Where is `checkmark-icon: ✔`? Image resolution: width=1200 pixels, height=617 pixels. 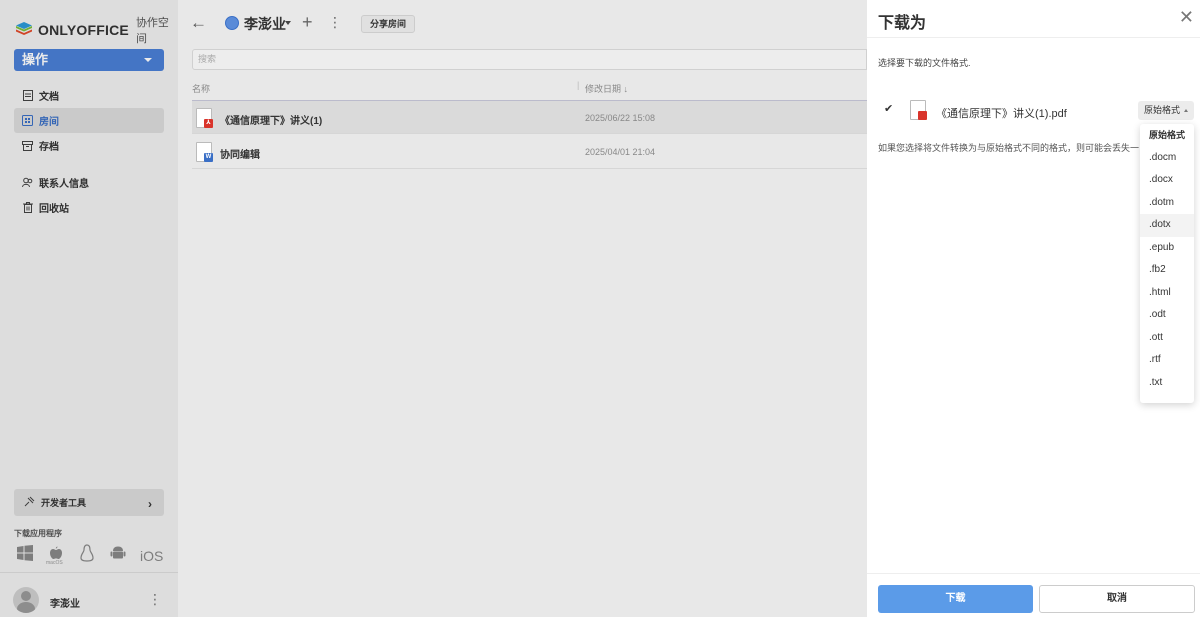
checkmark-icon: ✔ is located at coordinates (890, 109).